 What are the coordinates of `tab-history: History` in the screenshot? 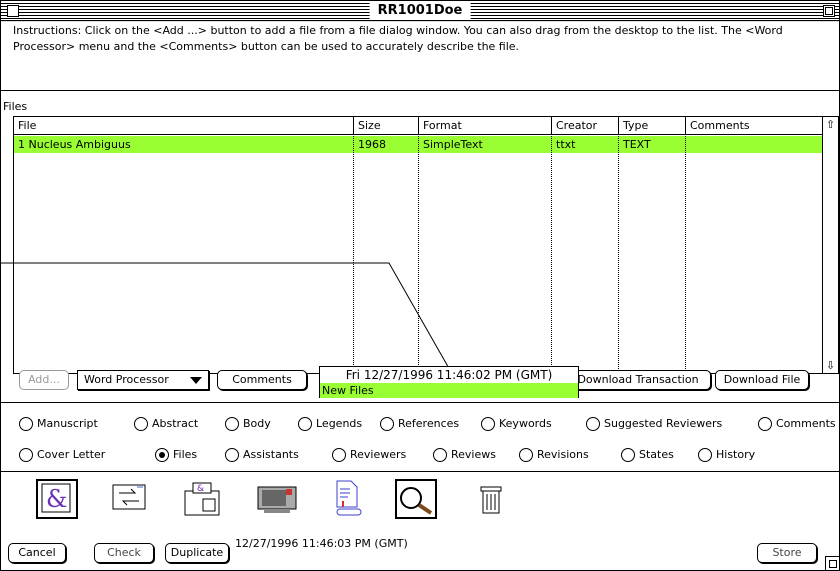 It's located at (726, 455).